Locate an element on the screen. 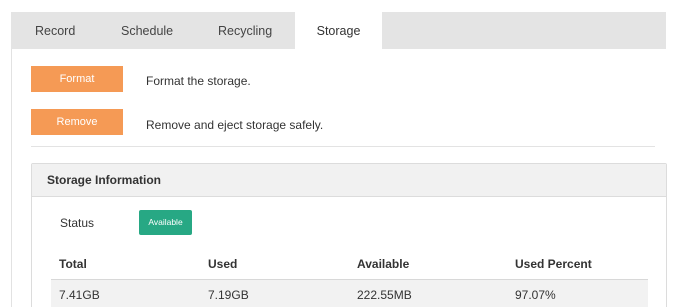 This screenshot has height=307, width=677. tab-bar: Record Schedule Recycling Storage is located at coordinates (338, 30).